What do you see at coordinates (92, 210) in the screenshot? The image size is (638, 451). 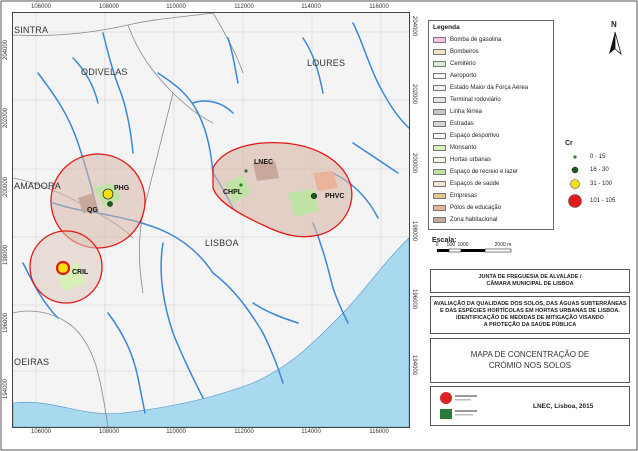 I see `site-label-qg: QG` at bounding box center [92, 210].